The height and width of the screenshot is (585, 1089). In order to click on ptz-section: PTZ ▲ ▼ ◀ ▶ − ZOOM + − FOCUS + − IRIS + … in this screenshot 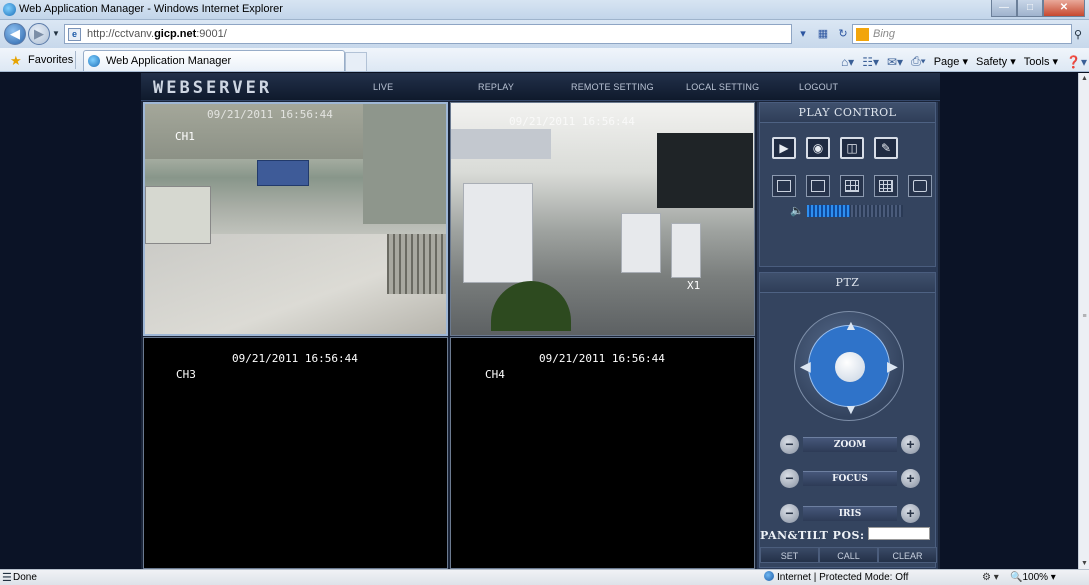, I will do `click(848, 420)`.